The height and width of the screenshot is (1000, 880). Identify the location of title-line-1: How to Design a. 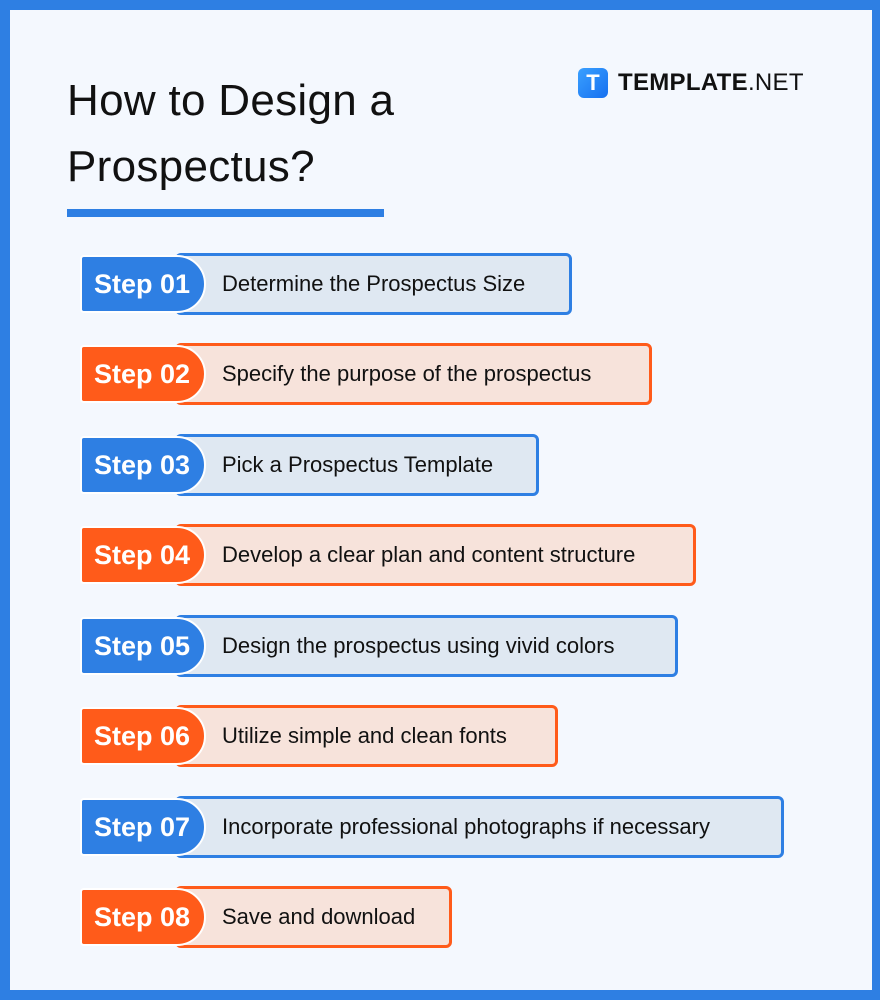
(231, 100).